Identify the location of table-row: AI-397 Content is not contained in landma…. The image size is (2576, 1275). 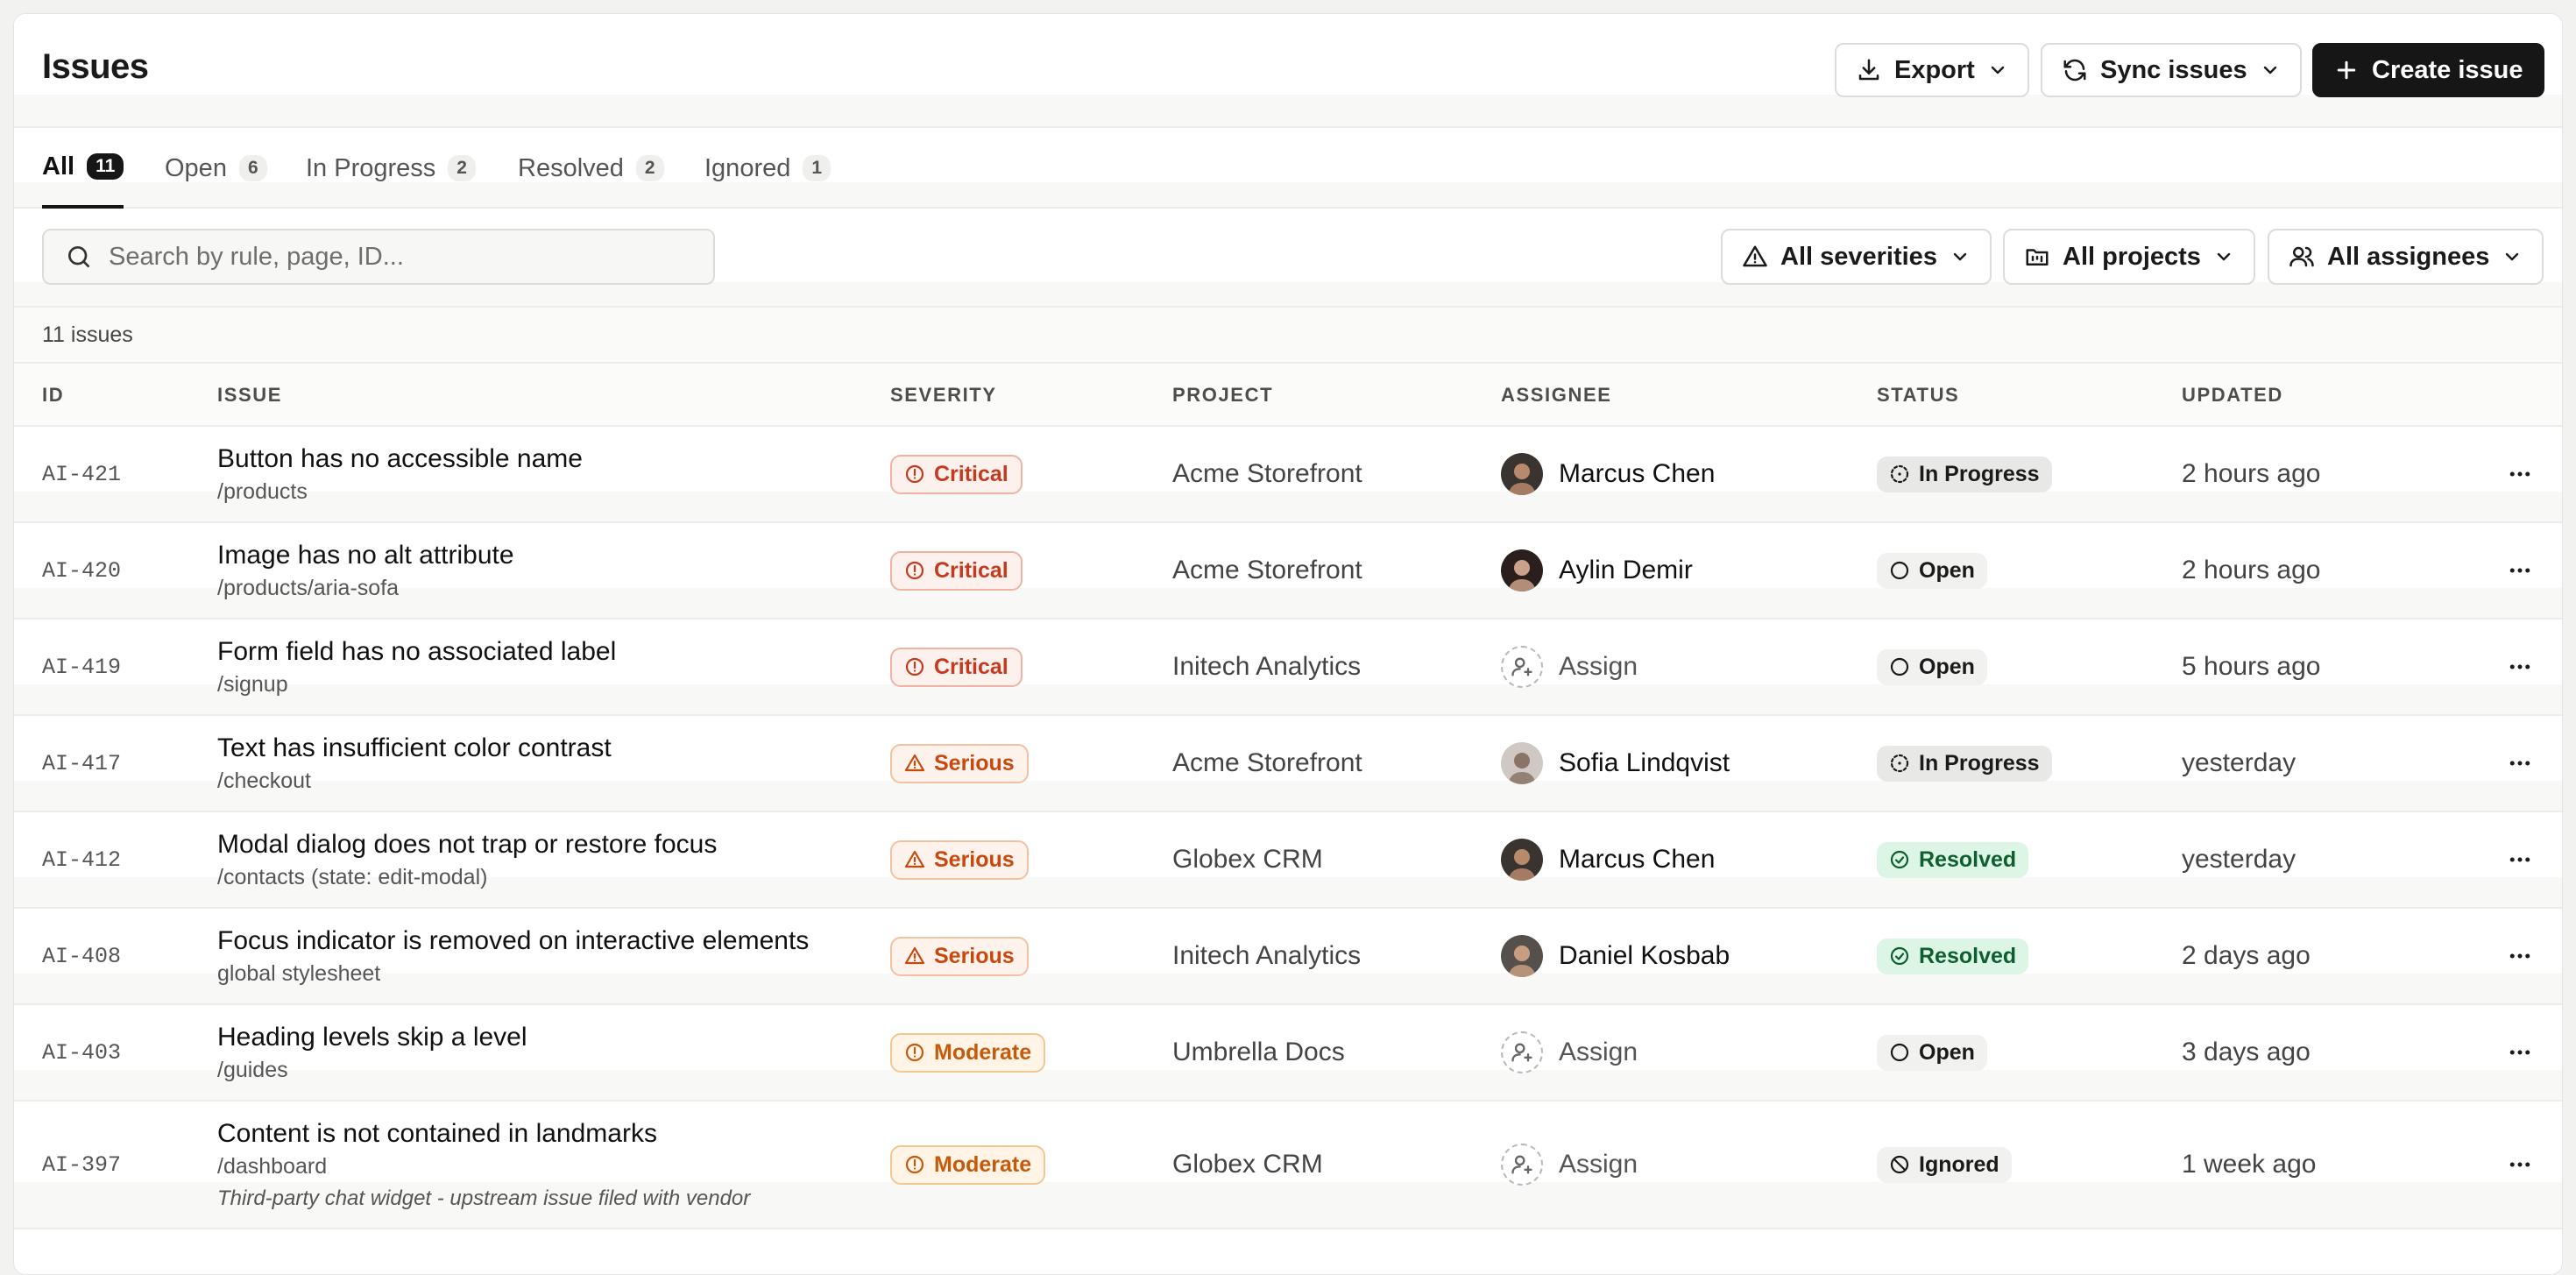
(1288, 1165).